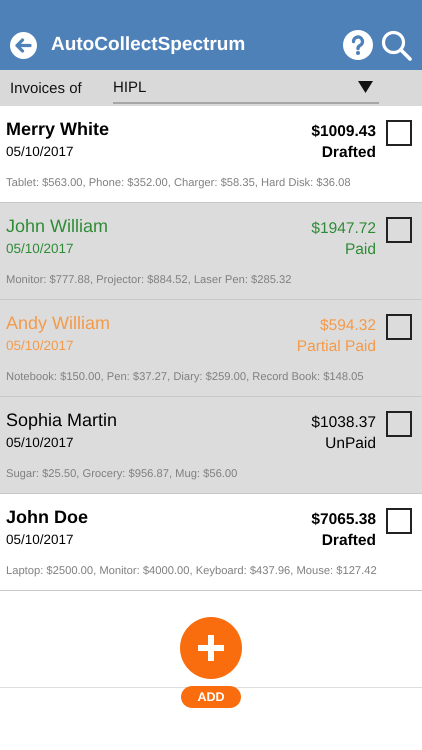  What do you see at coordinates (343, 132) in the screenshot?
I see `invoice-amount: $1009.43` at bounding box center [343, 132].